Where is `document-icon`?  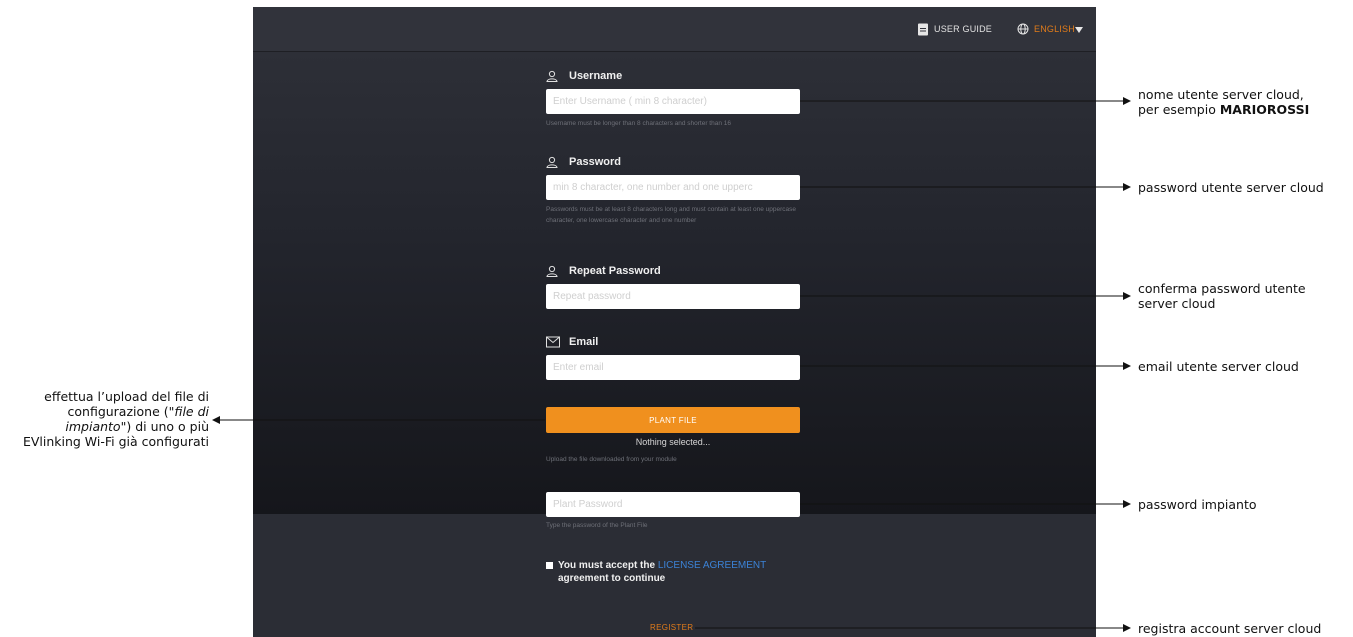
document-icon is located at coordinates (923, 29).